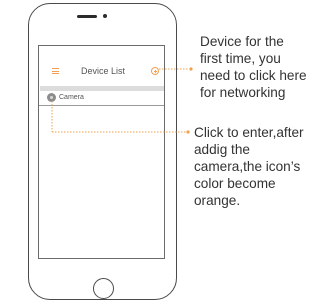  I want to click on hamburger-menu-icon, so click(55, 71).